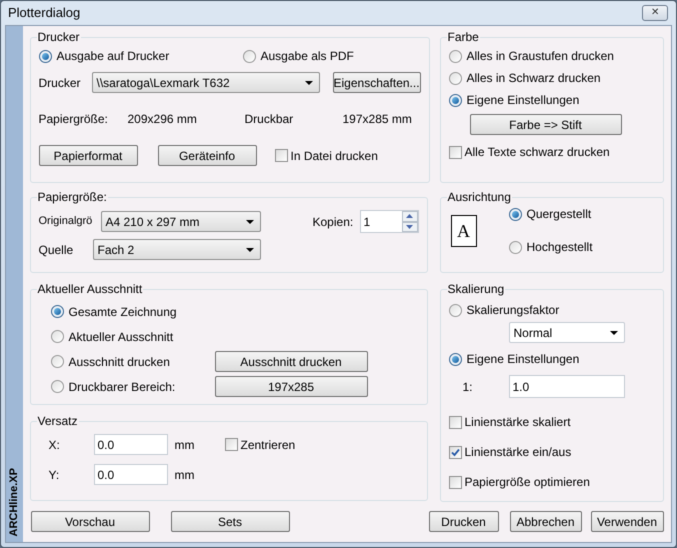 Image resolution: width=677 pixels, height=548 pixels. I want to click on radio-label: Ausschnitt drucken, so click(119, 362).